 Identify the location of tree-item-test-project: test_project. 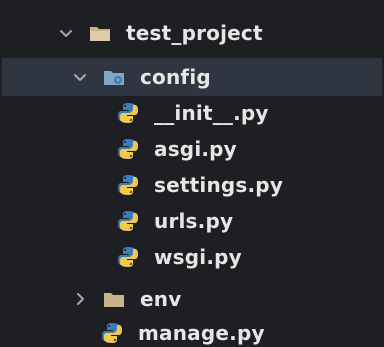
(192, 33).